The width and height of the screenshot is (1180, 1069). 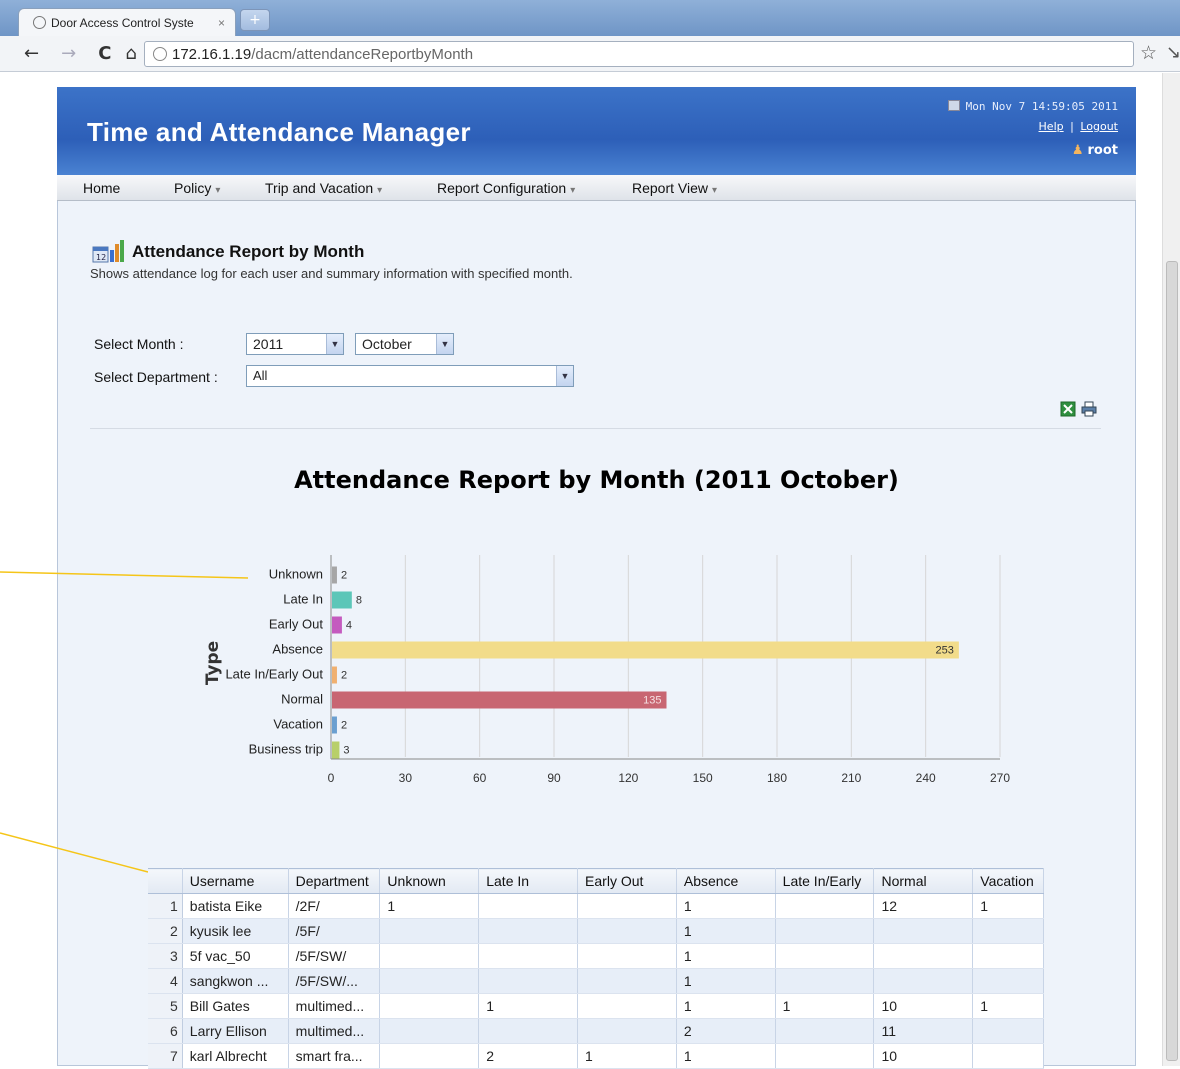 I want to click on x-tick-label: 240, so click(x=926, y=778).